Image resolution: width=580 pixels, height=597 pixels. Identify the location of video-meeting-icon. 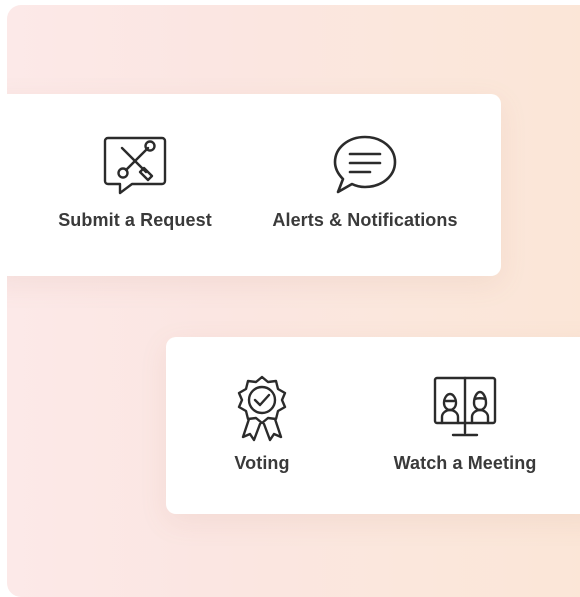
(465, 406).